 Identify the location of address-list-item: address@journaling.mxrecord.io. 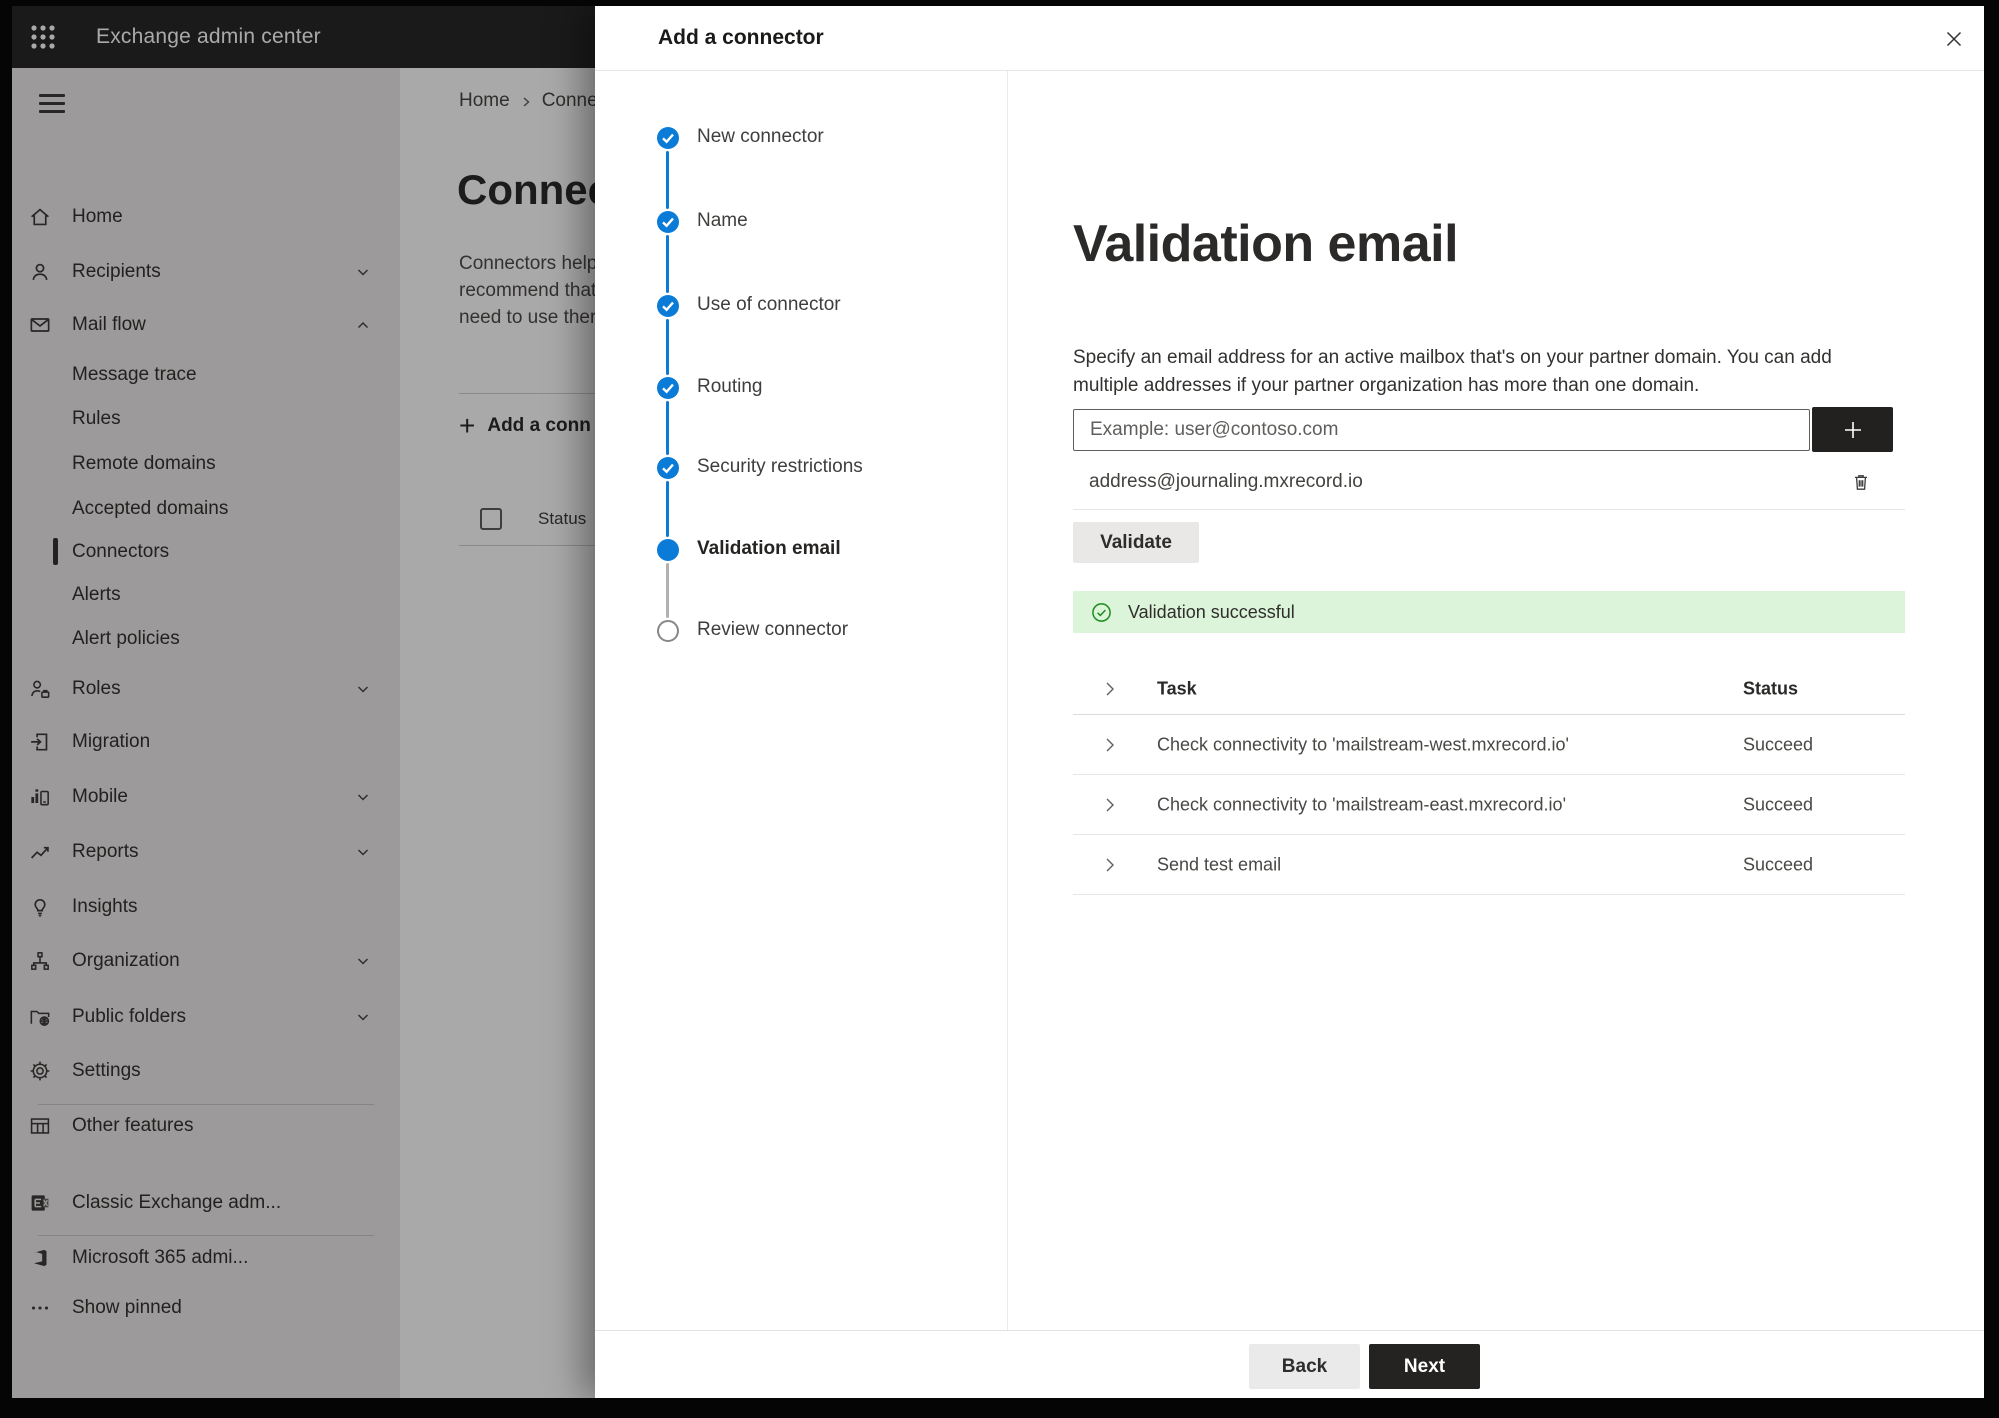
(1489, 482).